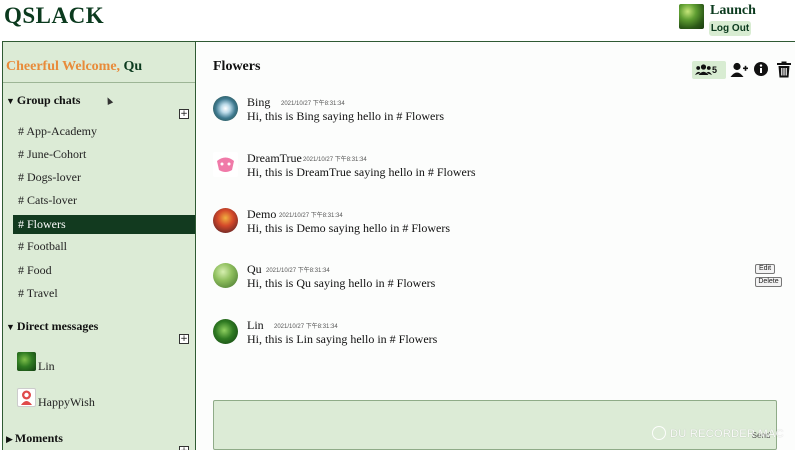 This screenshot has width=800, height=450. I want to click on logout-button: Log Out, so click(730, 28).